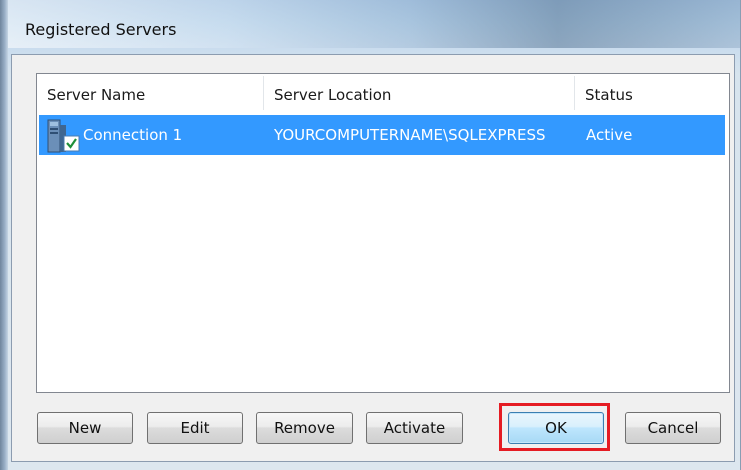 This screenshot has height=470, width=741. What do you see at coordinates (150, 93) in the screenshot?
I see `column-header-server-name: Server Name` at bounding box center [150, 93].